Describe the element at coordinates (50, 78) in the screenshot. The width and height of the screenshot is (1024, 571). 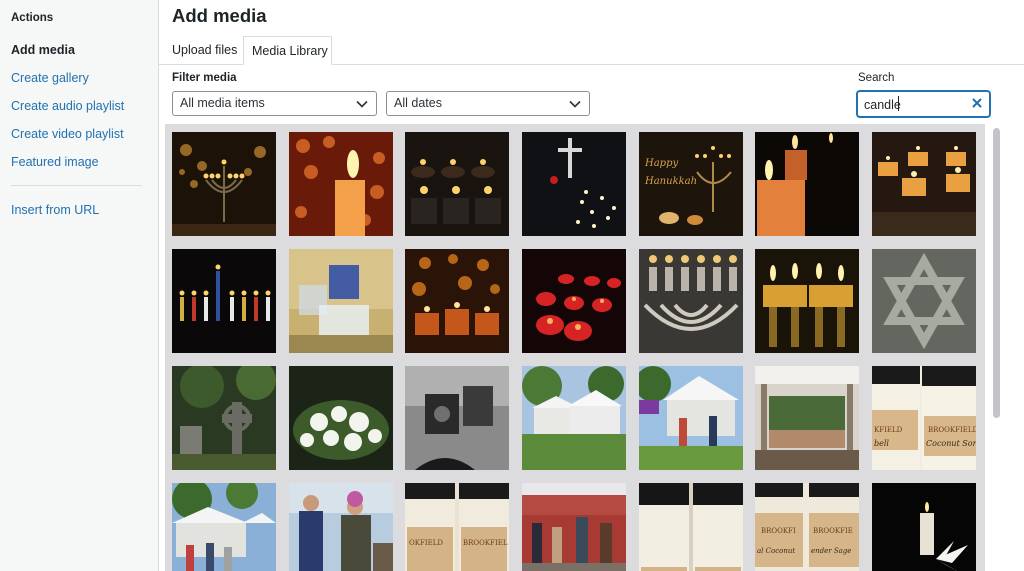
I see `sidebar-item-create-gallery: Create gallery` at that location.